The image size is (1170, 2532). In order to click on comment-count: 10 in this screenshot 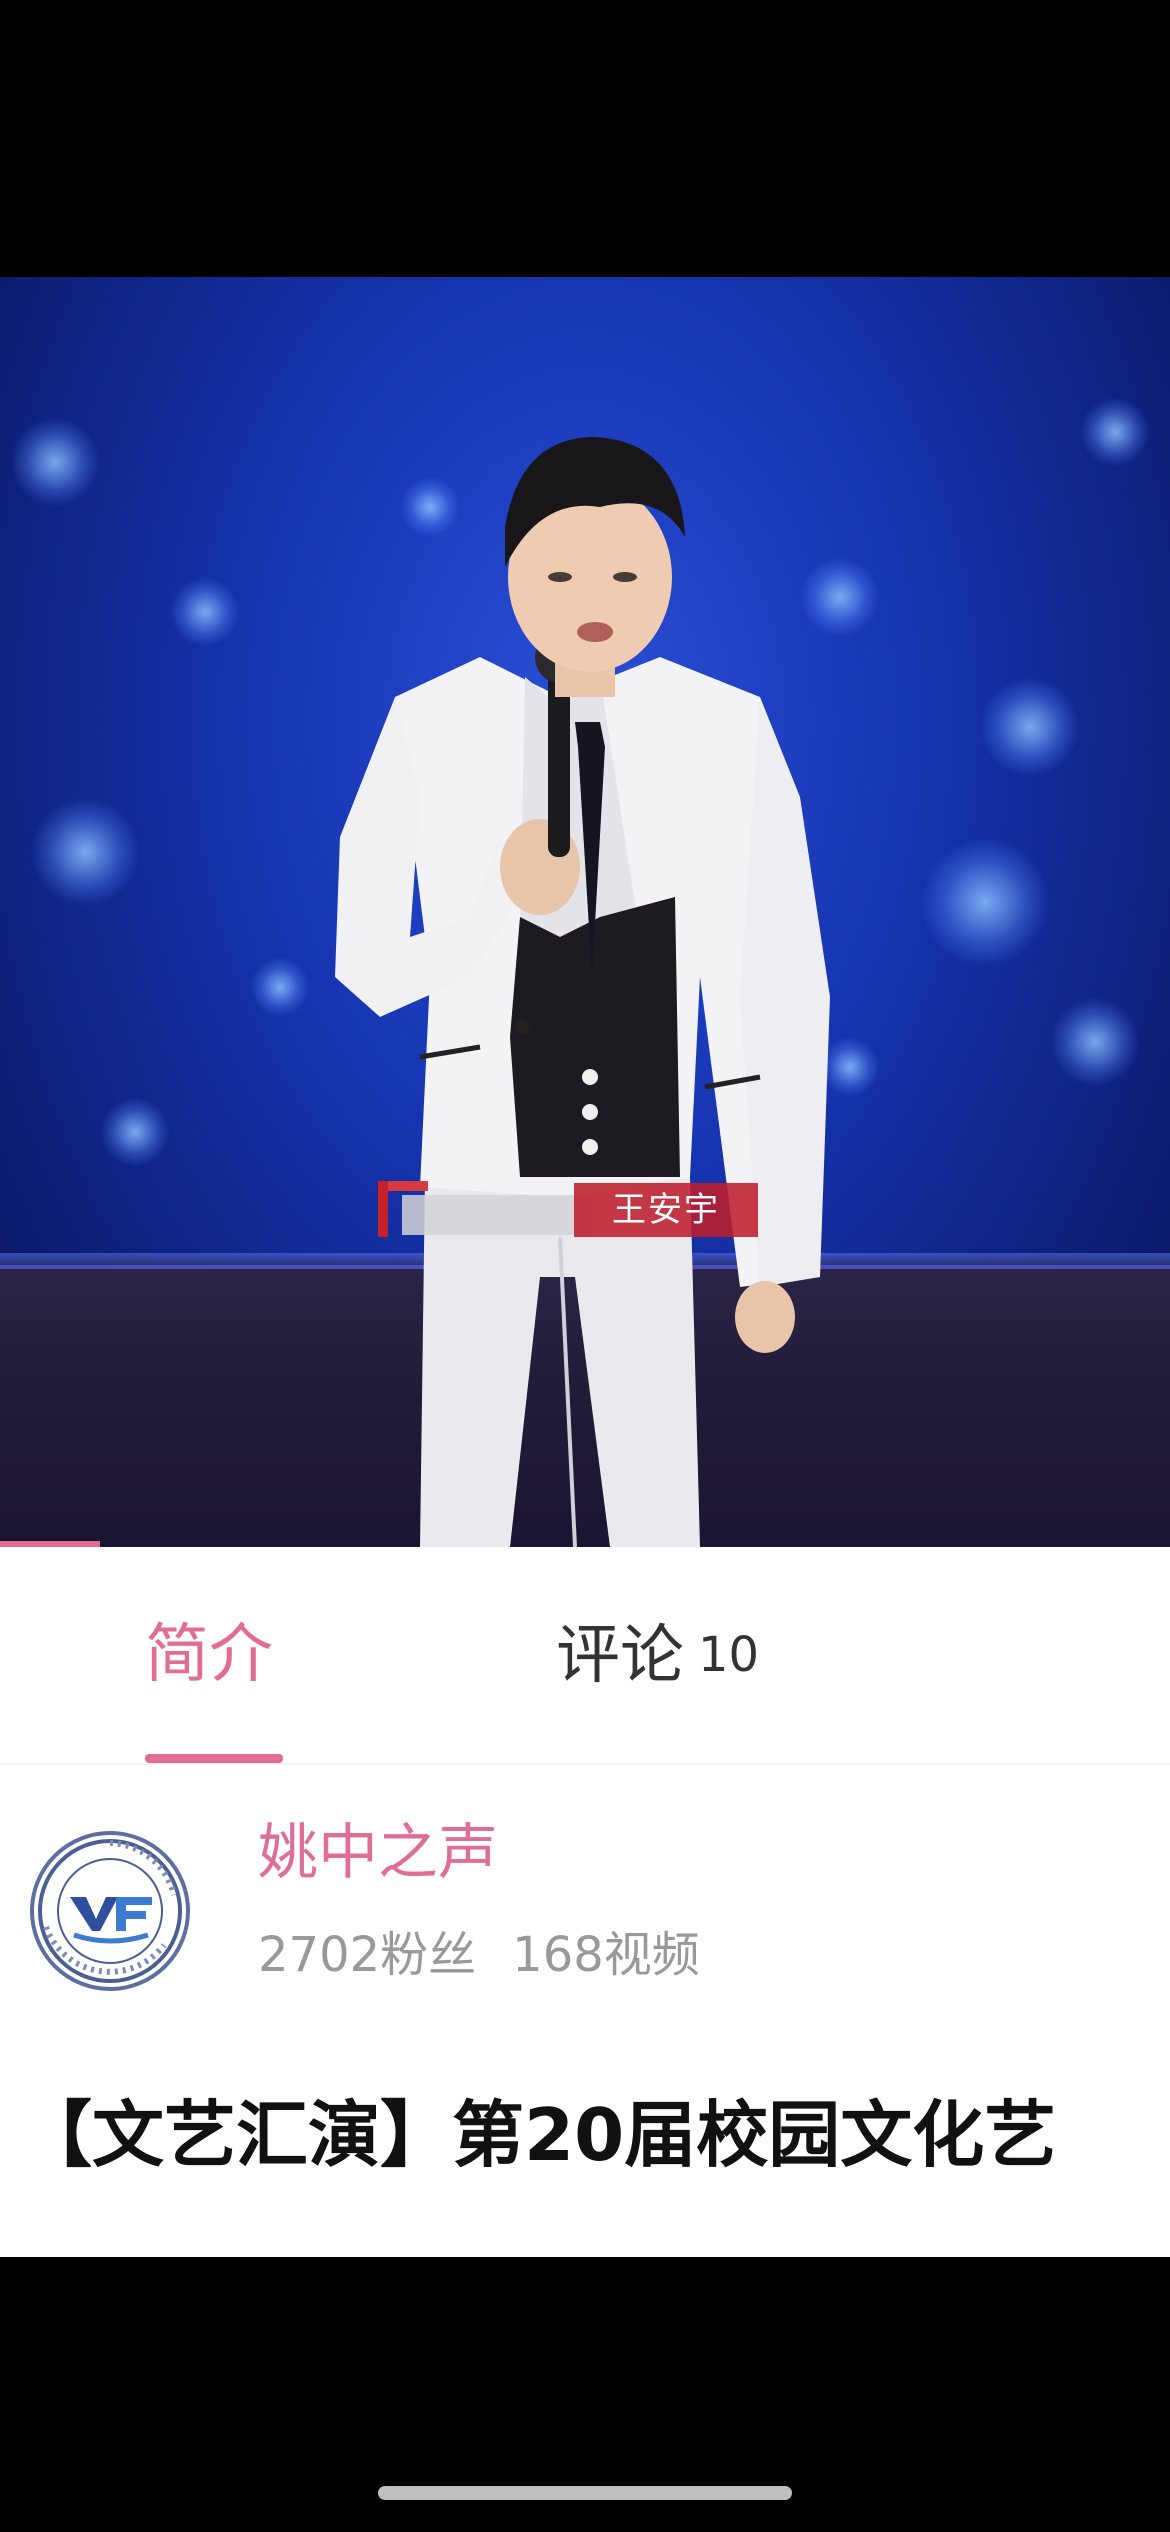, I will do `click(729, 1655)`.